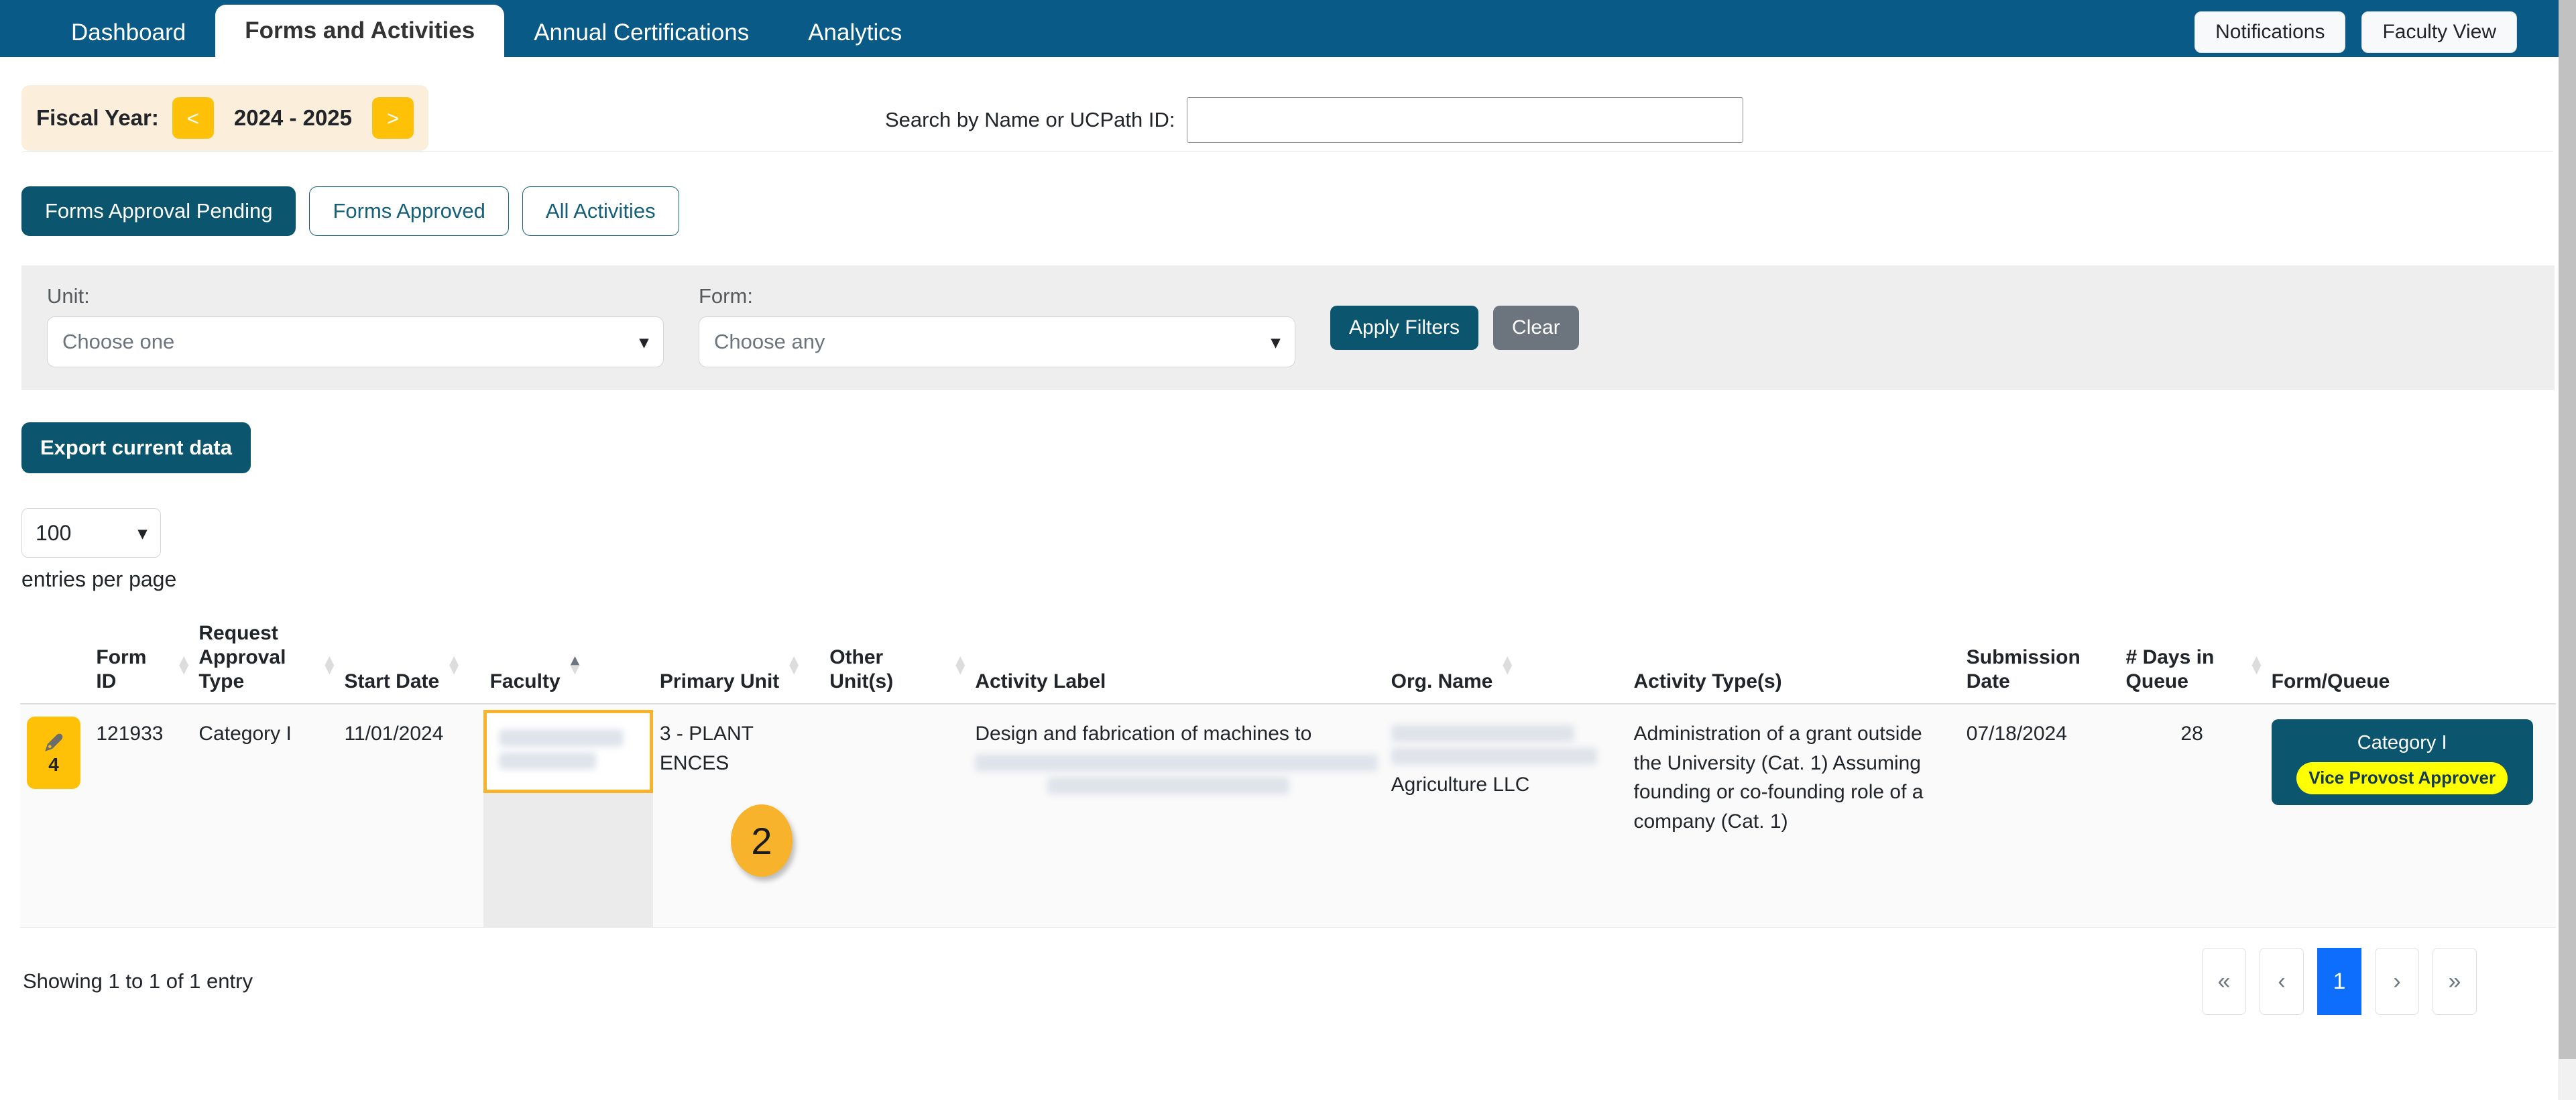  I want to click on fiscal-year-value: 2024 - 2025, so click(293, 117).